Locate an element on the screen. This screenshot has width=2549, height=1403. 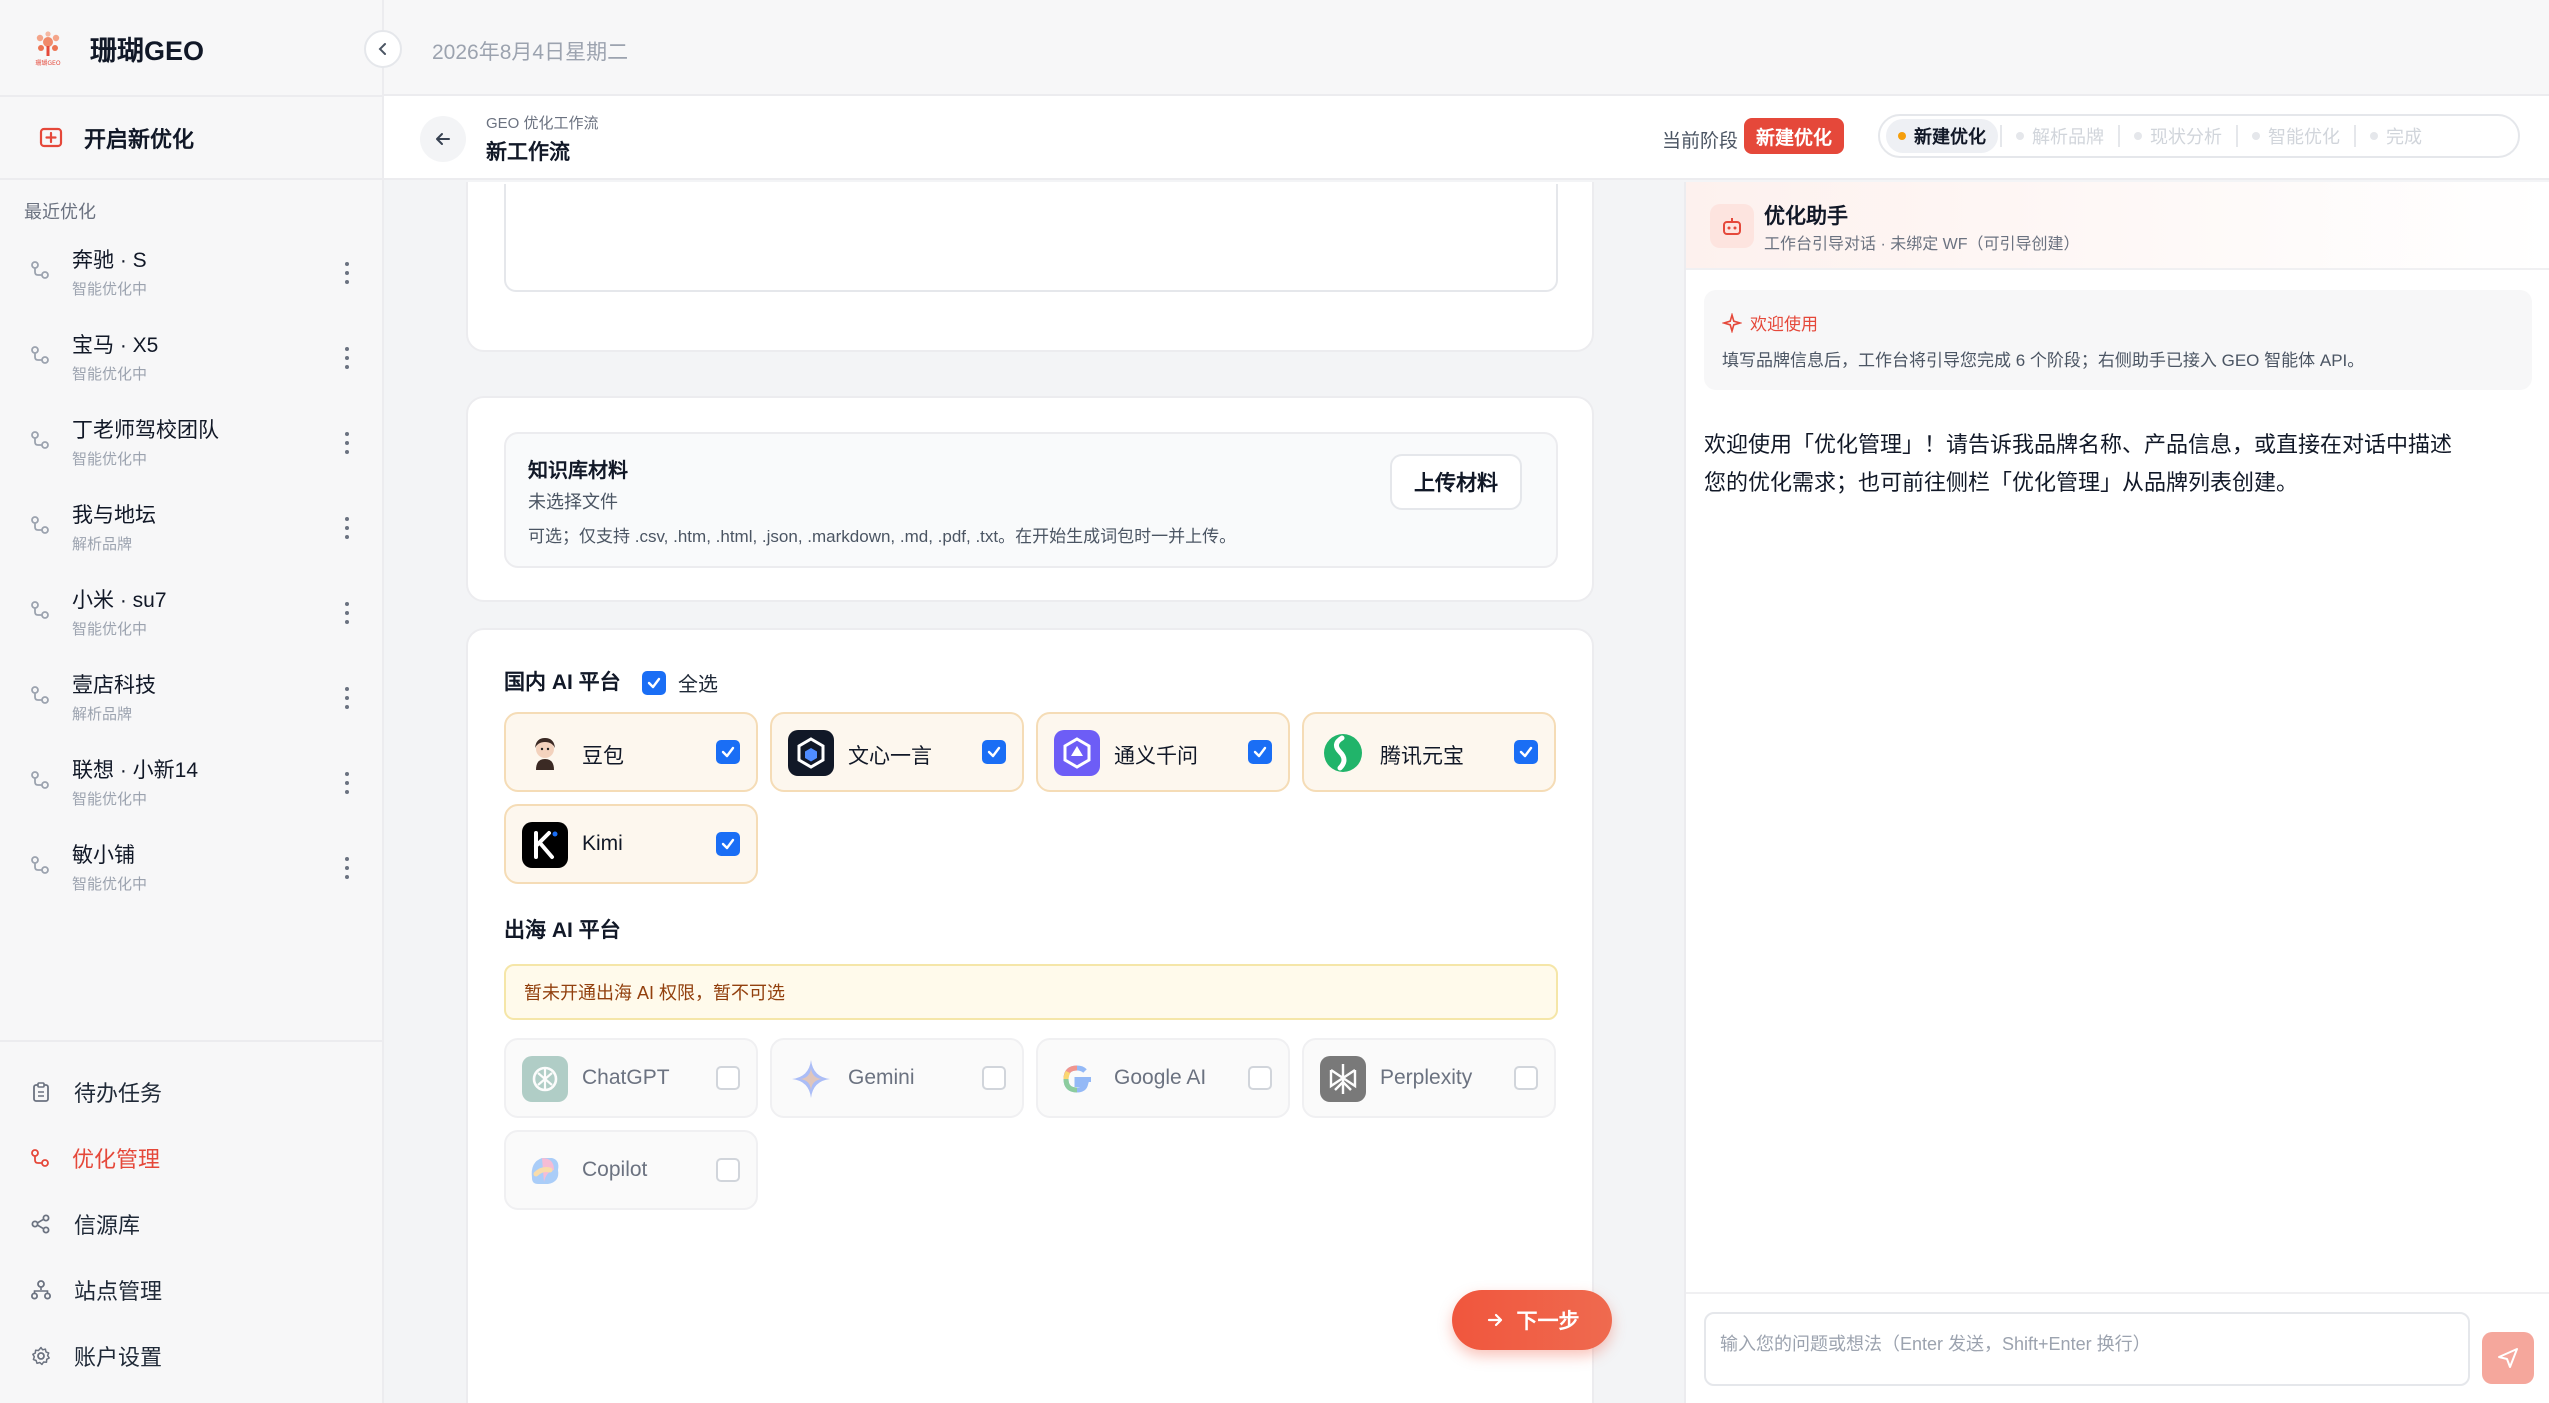
current-date: 2026年8月4日星期二 is located at coordinates (530, 52).